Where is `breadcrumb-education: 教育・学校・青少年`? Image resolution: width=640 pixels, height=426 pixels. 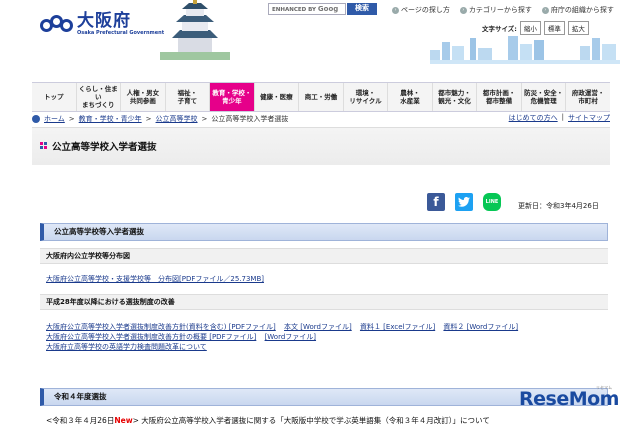 breadcrumb-education: 教育・学校・青少年 is located at coordinates (110, 119).